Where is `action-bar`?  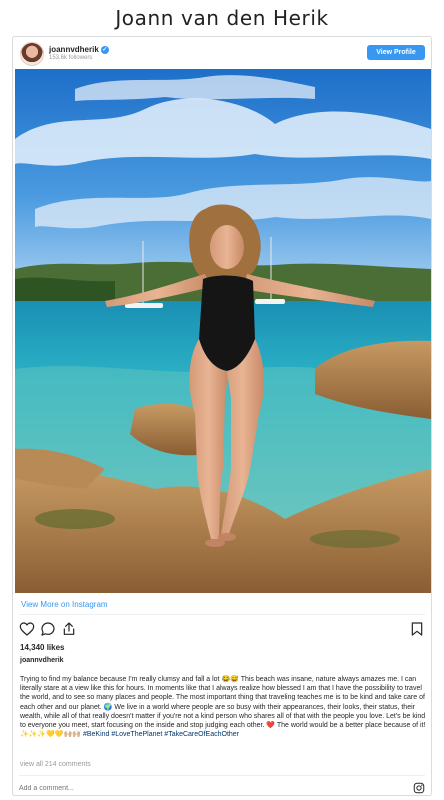 action-bar is located at coordinates (222, 629).